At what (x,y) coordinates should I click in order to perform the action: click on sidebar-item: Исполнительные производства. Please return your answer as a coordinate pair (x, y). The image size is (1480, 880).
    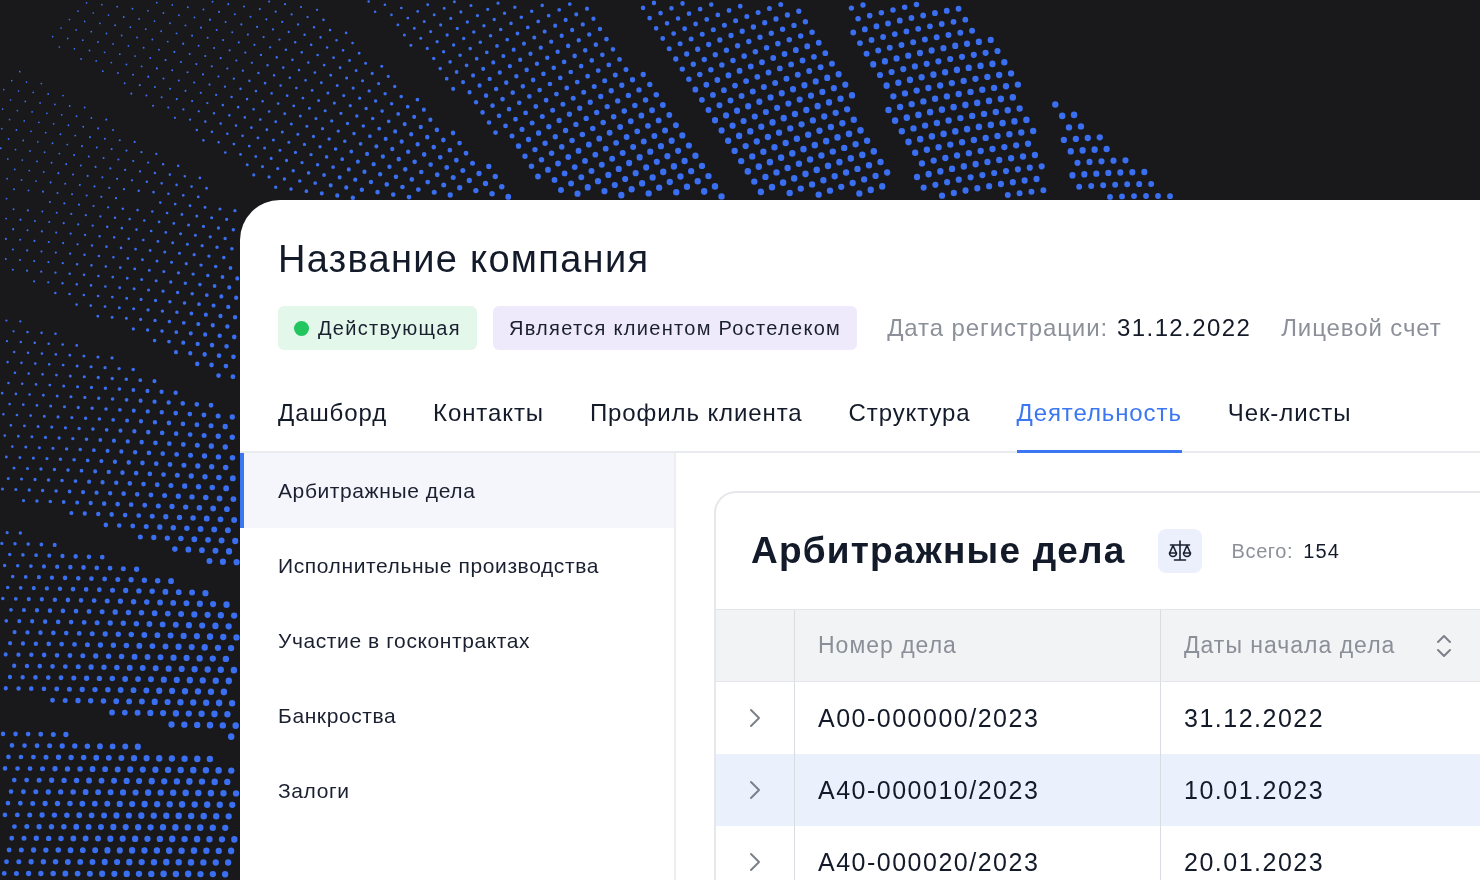
    Looking at the image, I should click on (457, 565).